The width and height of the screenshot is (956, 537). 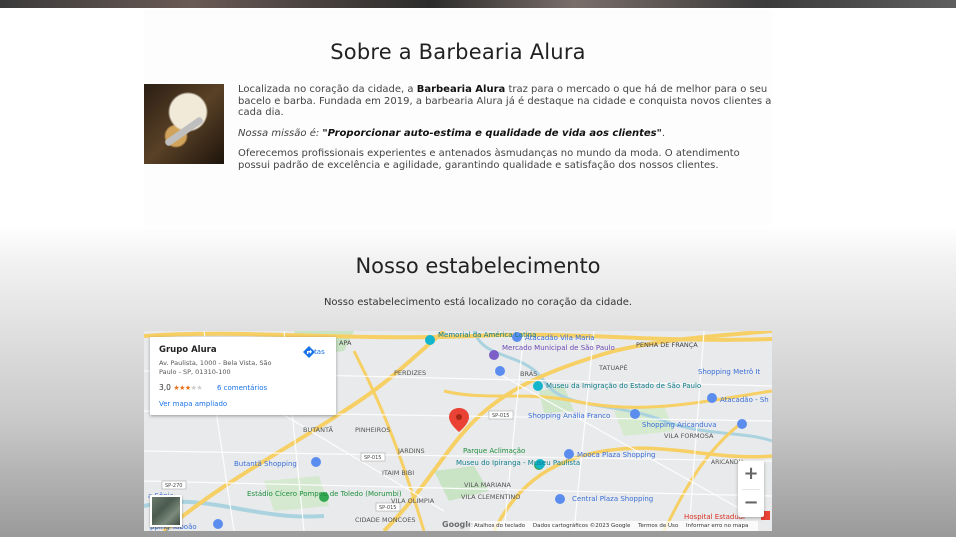 I want to click on report-error-link: Informar erro no mapa, so click(x=717, y=526).